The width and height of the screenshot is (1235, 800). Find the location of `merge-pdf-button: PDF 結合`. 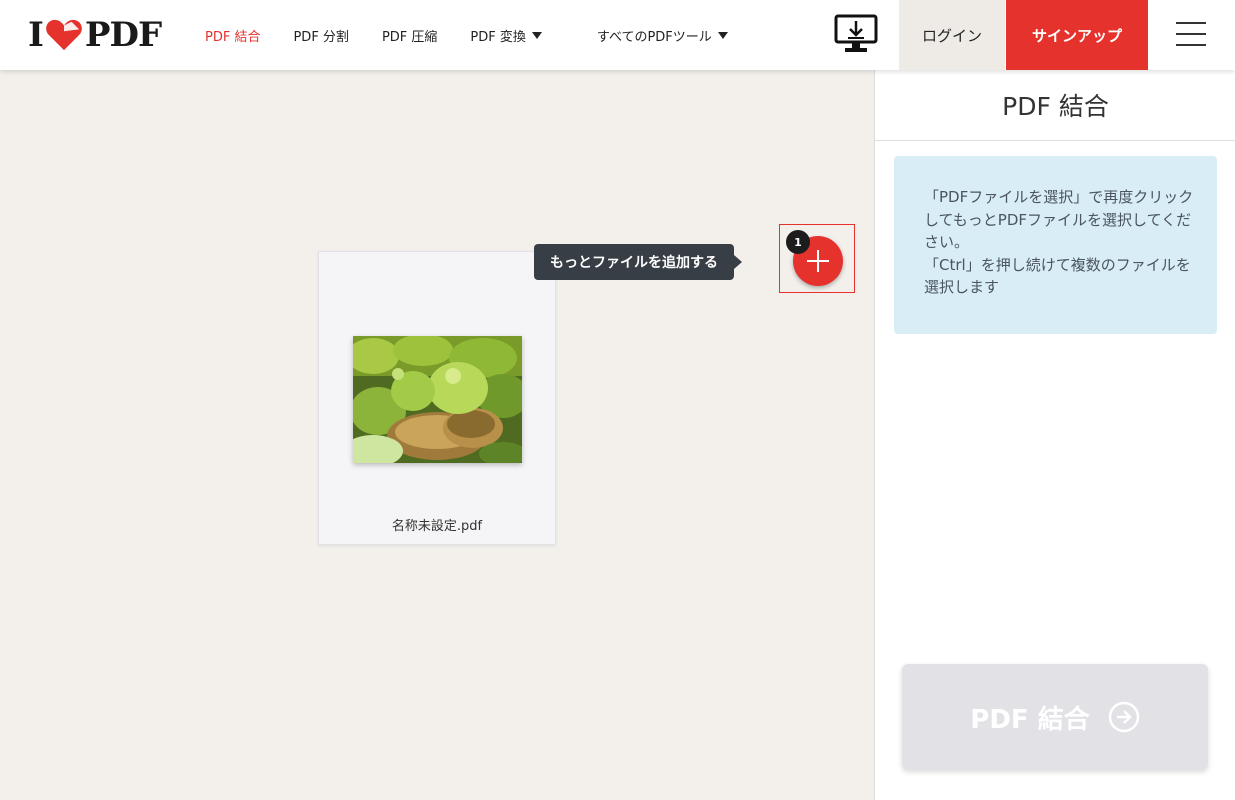

merge-pdf-button: PDF 結合 is located at coordinates (1055, 717).